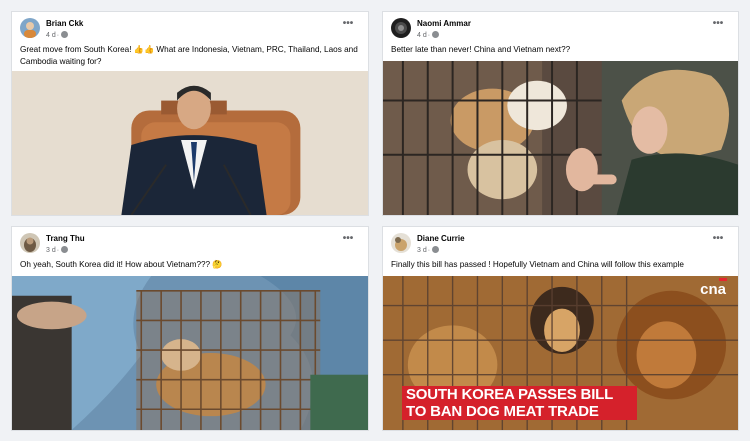 This screenshot has height=441, width=750. Describe the element at coordinates (190, 31) in the screenshot. I see `post-header: Brian Ckk 4 d· •••` at that location.